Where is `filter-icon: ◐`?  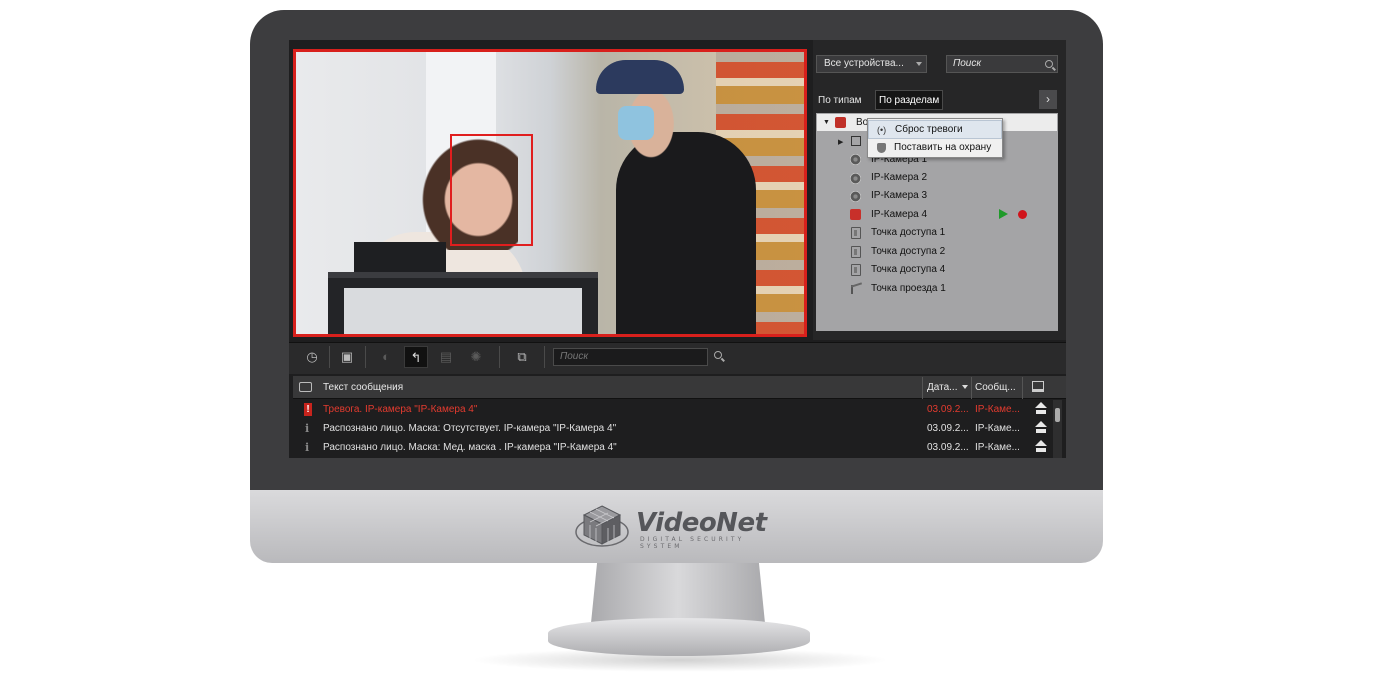
filter-icon: ◐ is located at coordinates (386, 357).